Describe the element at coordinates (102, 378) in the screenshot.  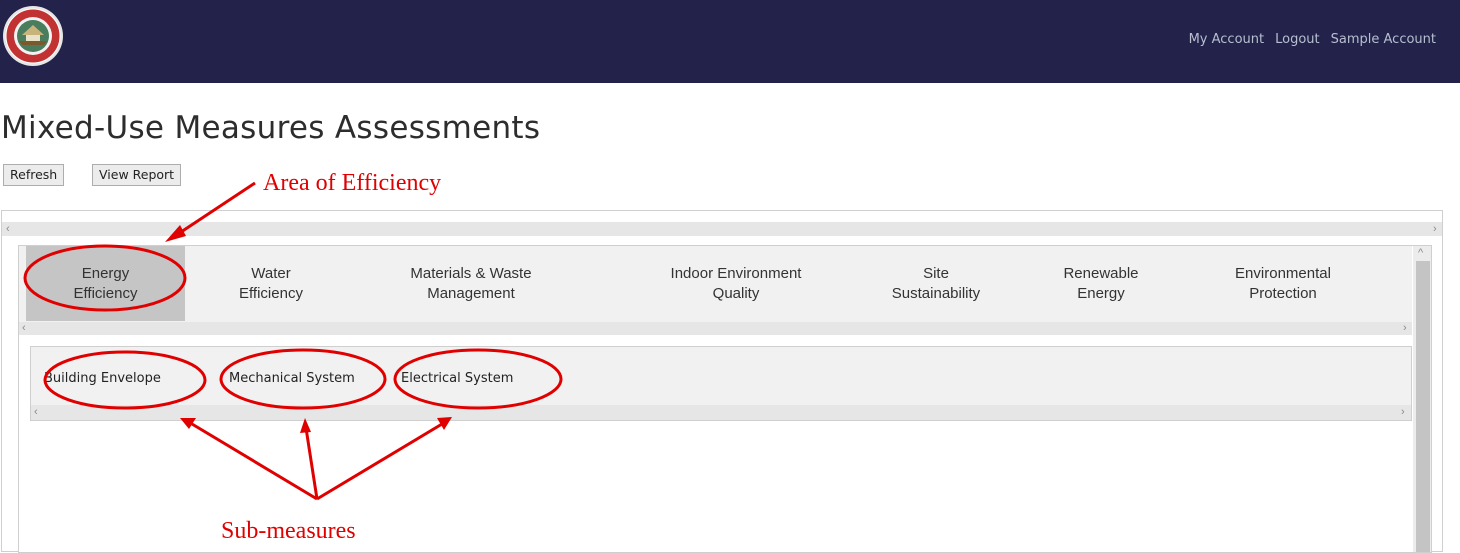
I see `subtab-building-envelope: Building Envelope` at that location.